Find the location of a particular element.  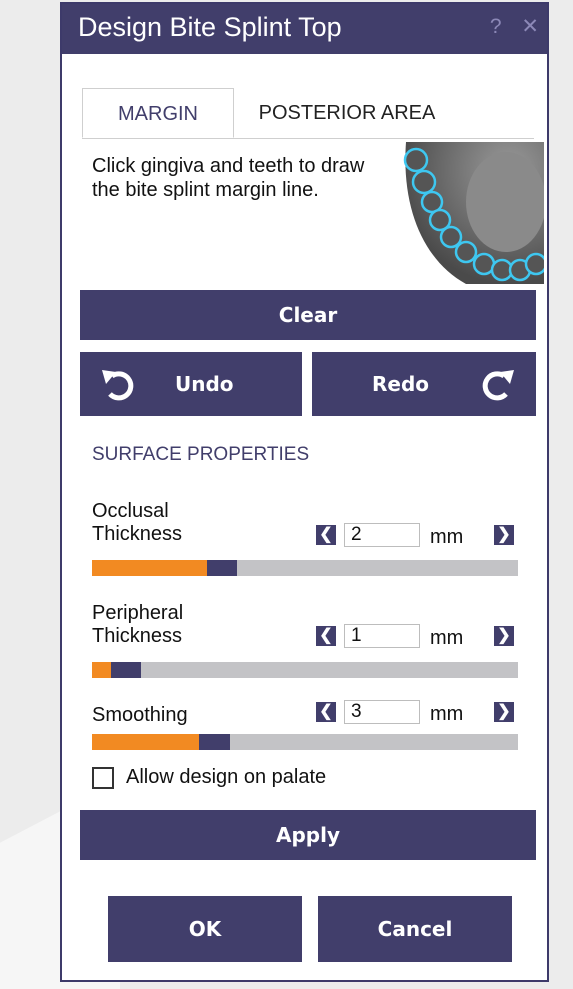

tab-margin: MARGIN is located at coordinates (158, 113).